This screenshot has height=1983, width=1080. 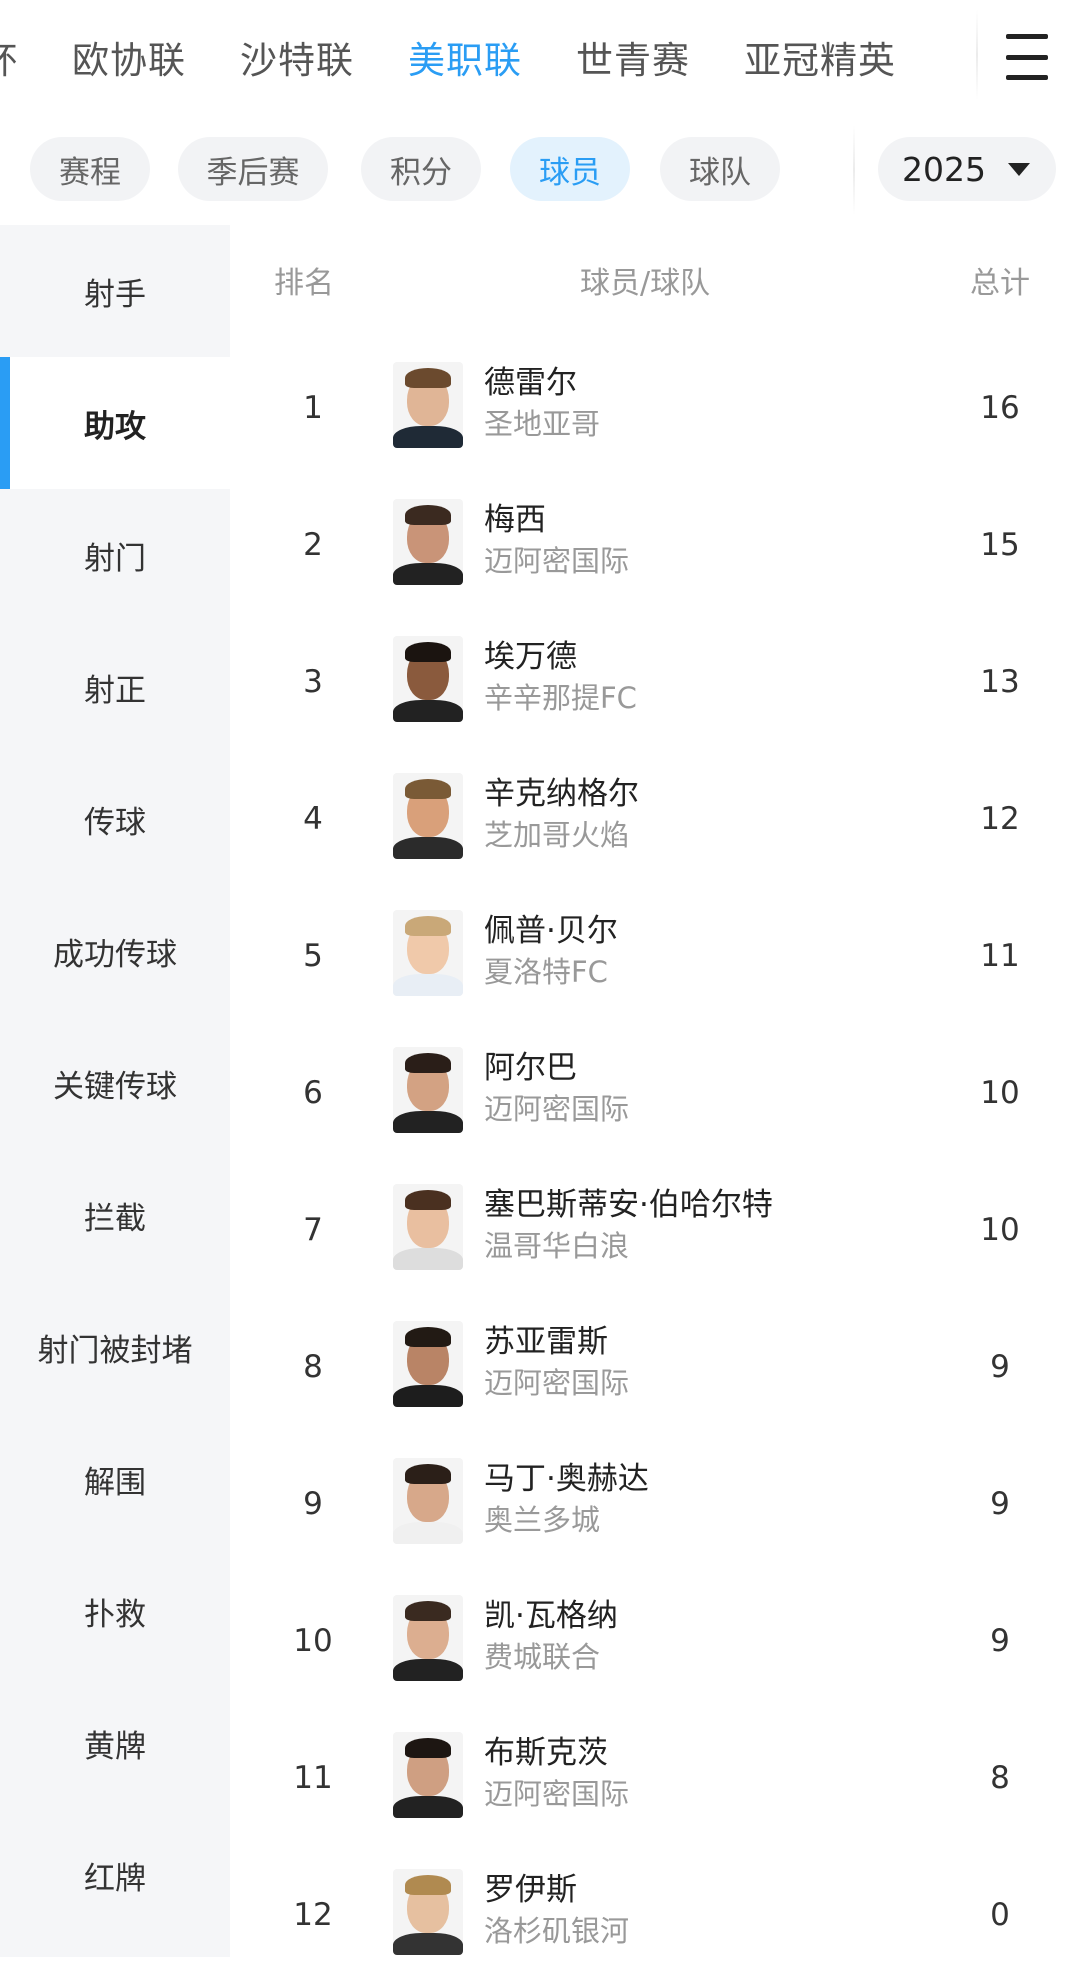 I want to click on table-row: 7 塞巴斯蒂安·伯哈尔特 温哥华白浪 10, so click(x=655, y=1229).